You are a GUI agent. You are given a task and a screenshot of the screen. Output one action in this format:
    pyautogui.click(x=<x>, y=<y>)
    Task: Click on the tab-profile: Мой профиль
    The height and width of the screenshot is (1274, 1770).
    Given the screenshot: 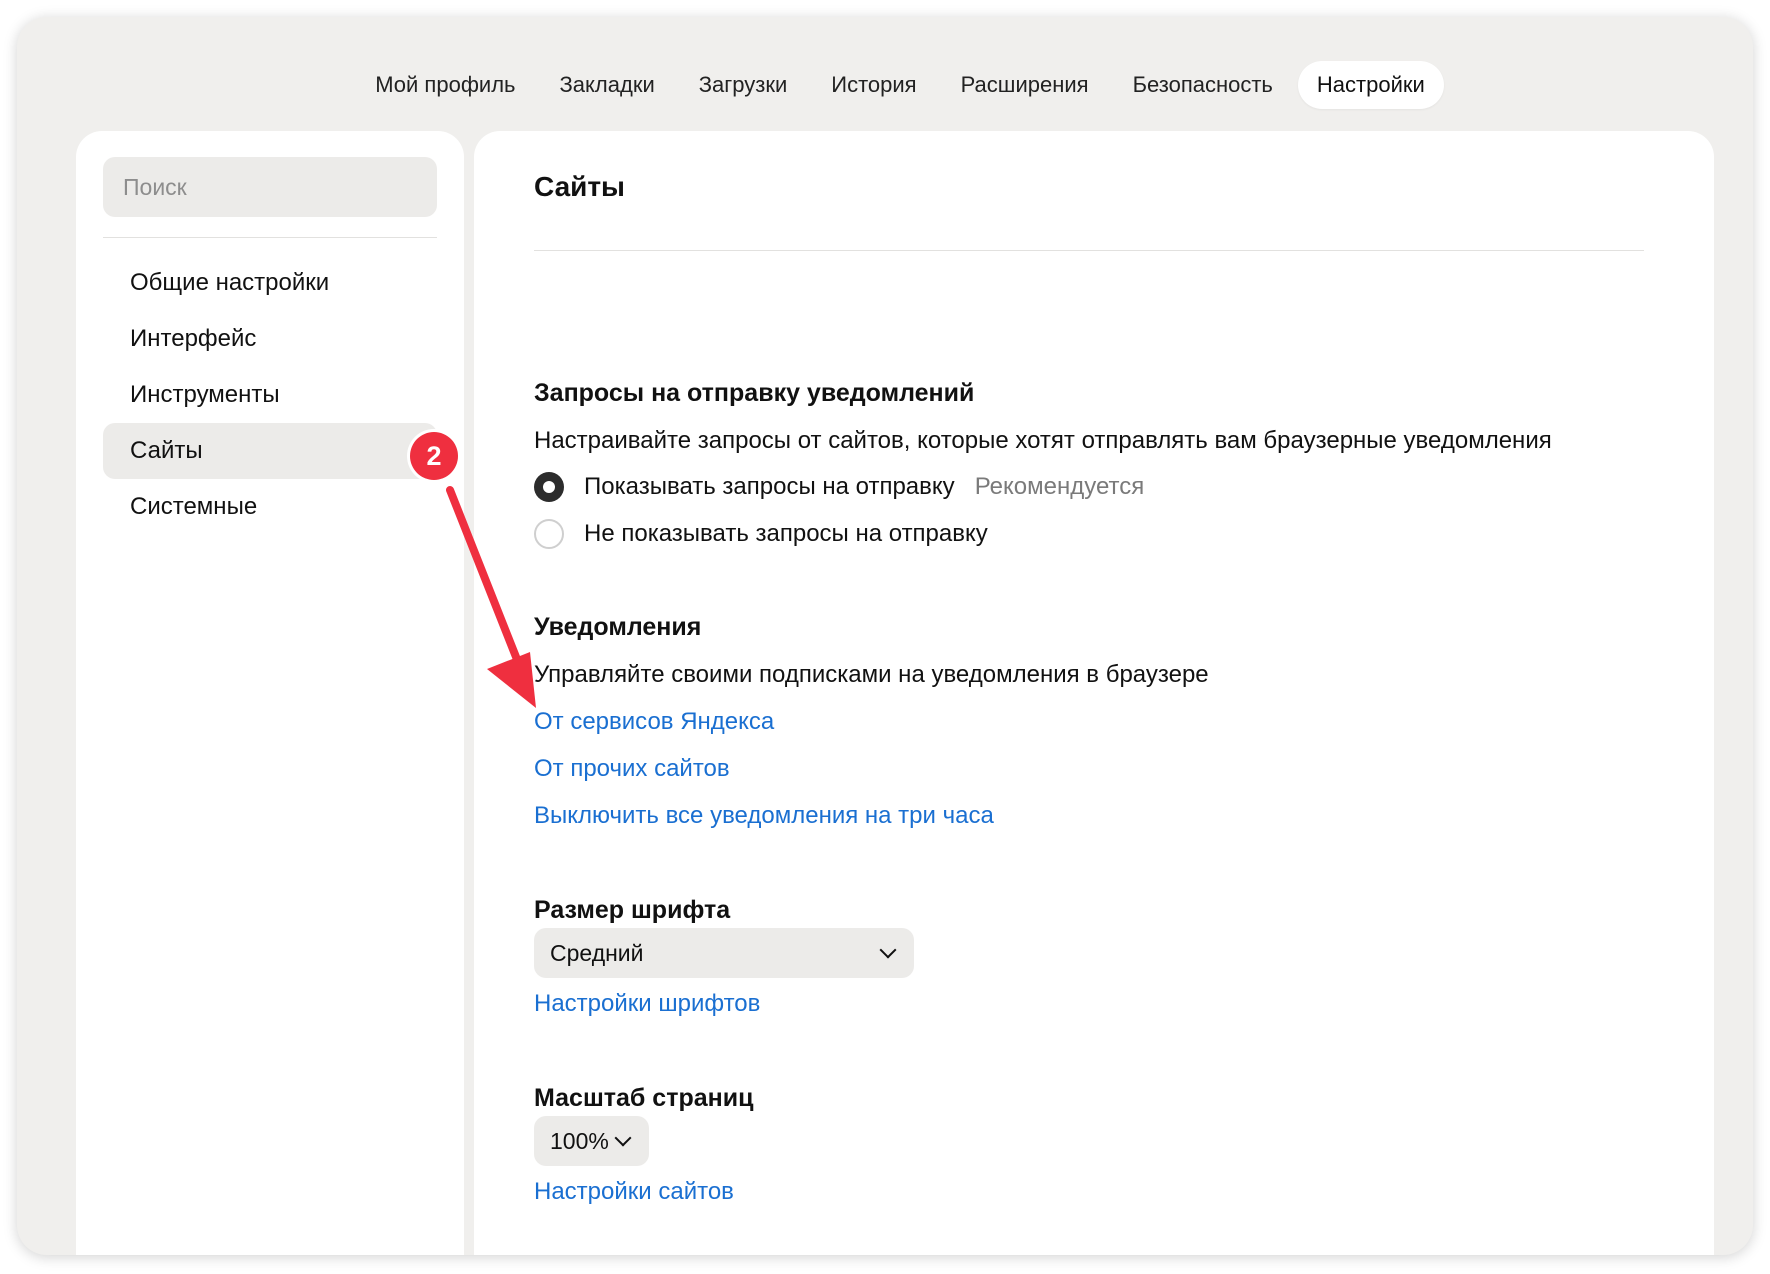 What is the action you would take?
    pyautogui.click(x=445, y=85)
    